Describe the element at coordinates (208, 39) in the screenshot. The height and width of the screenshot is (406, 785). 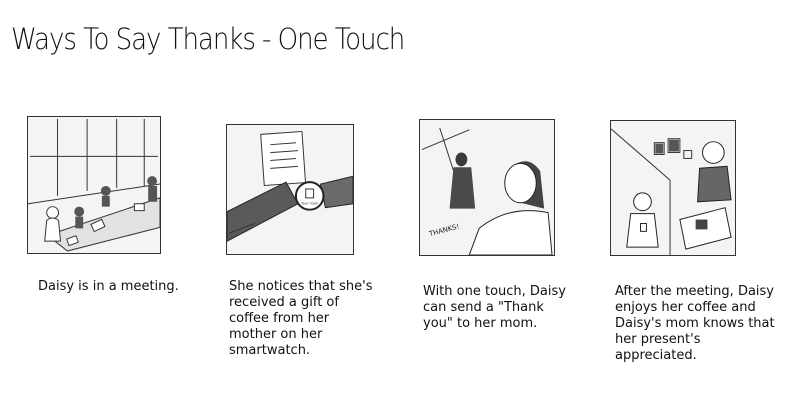
I see `page-title: Ways To Say Thanks - One Touch` at that location.